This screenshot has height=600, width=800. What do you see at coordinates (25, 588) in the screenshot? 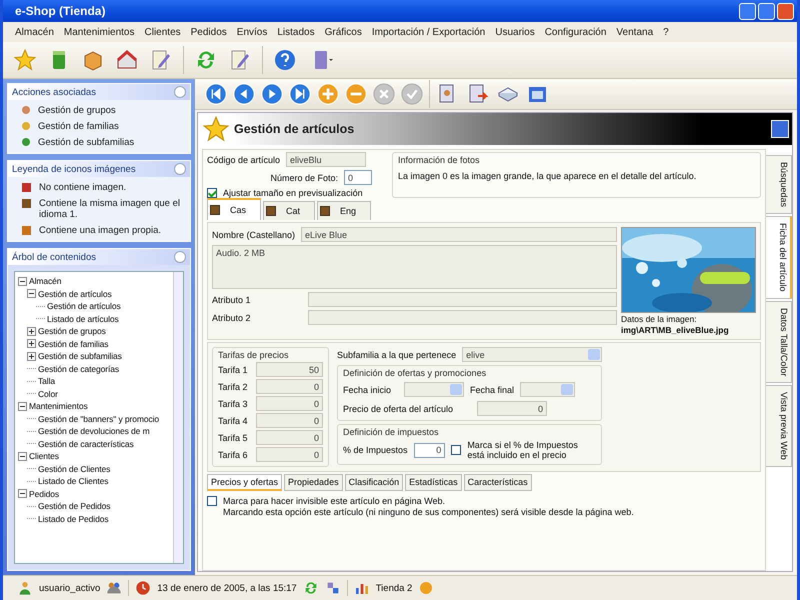
I see `user-icon` at bounding box center [25, 588].